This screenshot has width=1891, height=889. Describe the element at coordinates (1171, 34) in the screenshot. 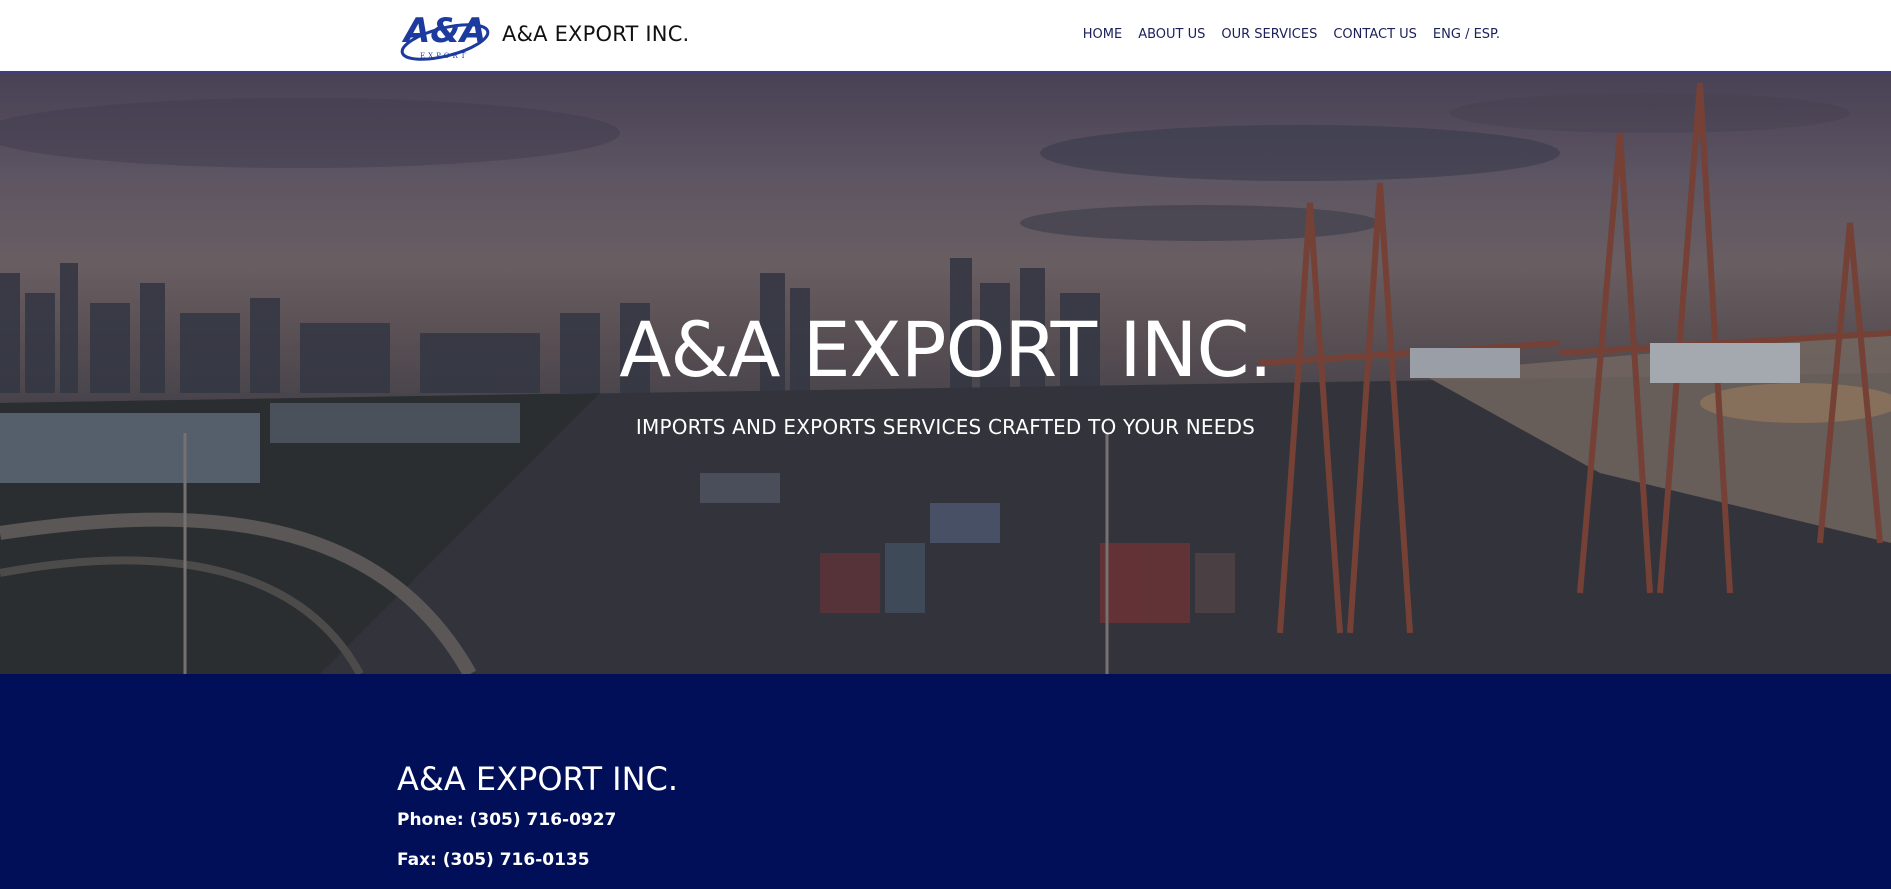

I see `nav-about-us: ABOUT US` at that location.